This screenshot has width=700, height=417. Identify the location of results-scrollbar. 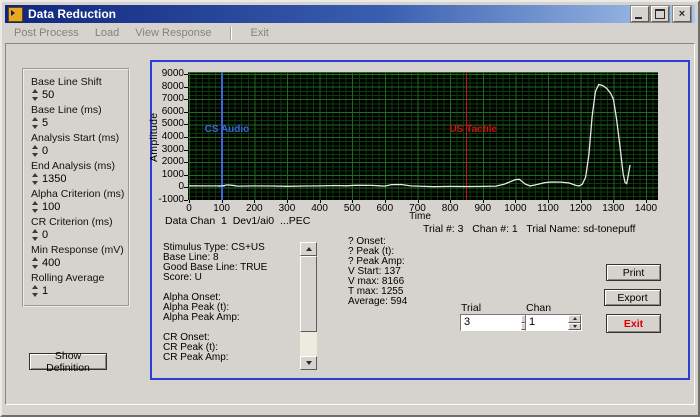
(308, 306).